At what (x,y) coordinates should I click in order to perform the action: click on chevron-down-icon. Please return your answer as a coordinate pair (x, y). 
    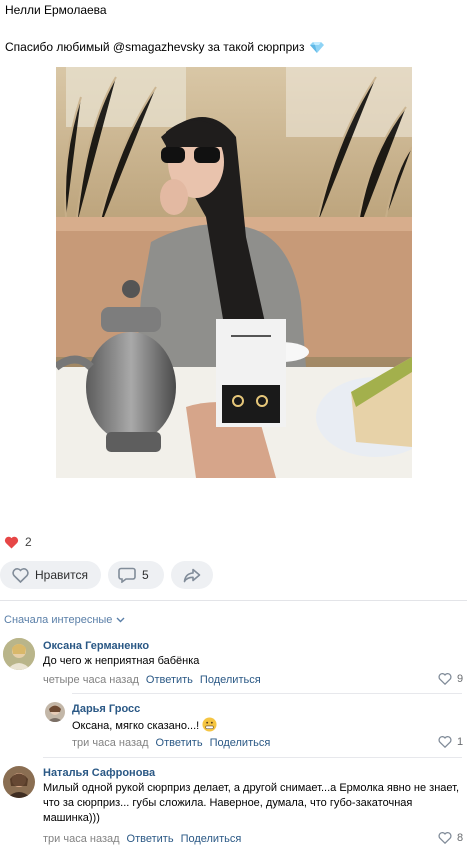
    Looking at the image, I should click on (120, 620).